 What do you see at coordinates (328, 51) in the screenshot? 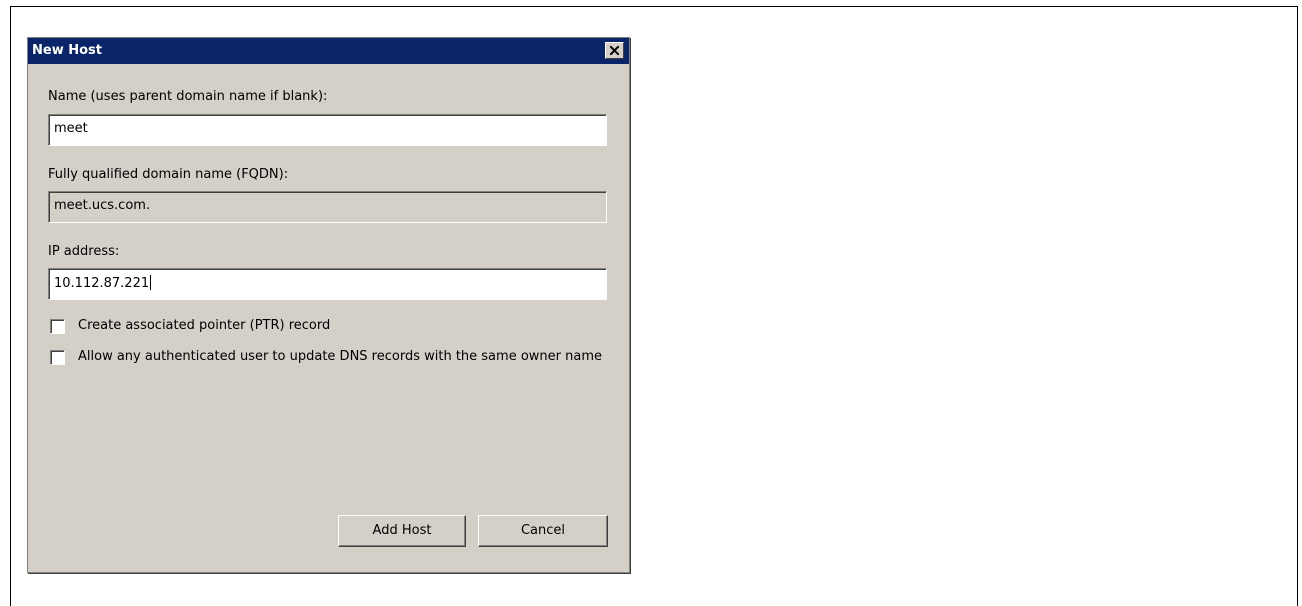
I see `title-bar: New Host` at bounding box center [328, 51].